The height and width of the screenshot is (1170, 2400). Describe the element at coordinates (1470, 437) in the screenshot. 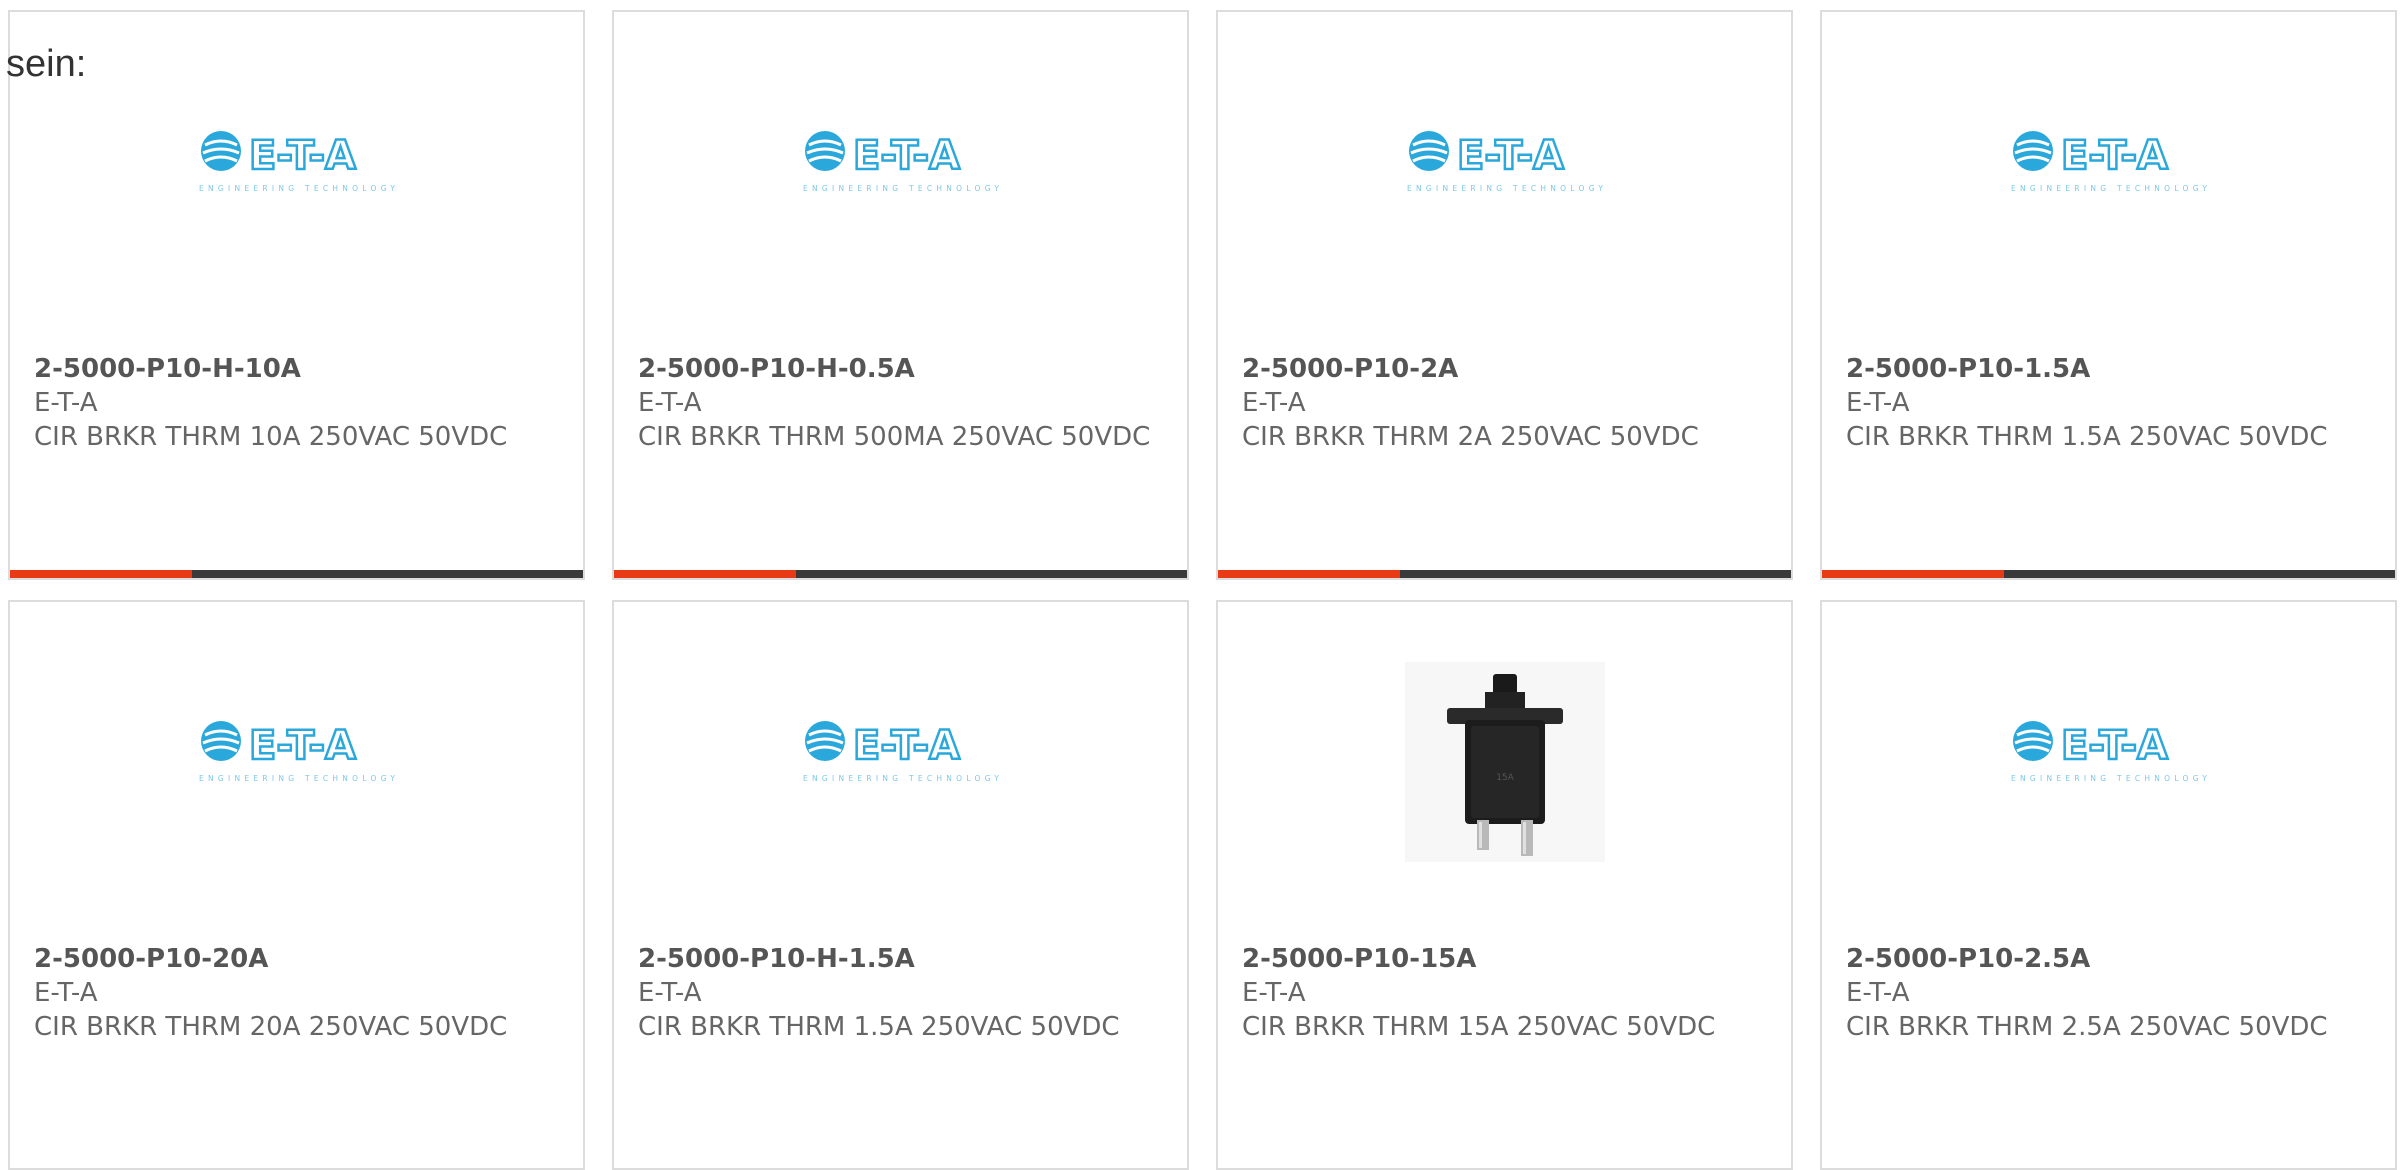

I see `product-description: CIR BRKR THRM 2A 250VAC 50VDC` at that location.